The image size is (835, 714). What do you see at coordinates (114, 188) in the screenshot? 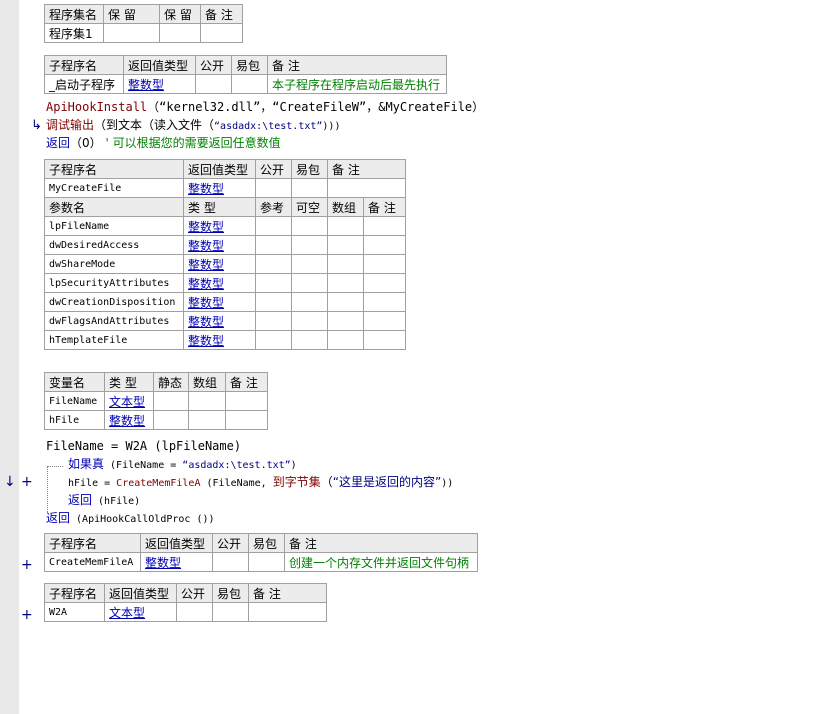
I see `sub-name-cell: MyCreateFile` at bounding box center [114, 188].